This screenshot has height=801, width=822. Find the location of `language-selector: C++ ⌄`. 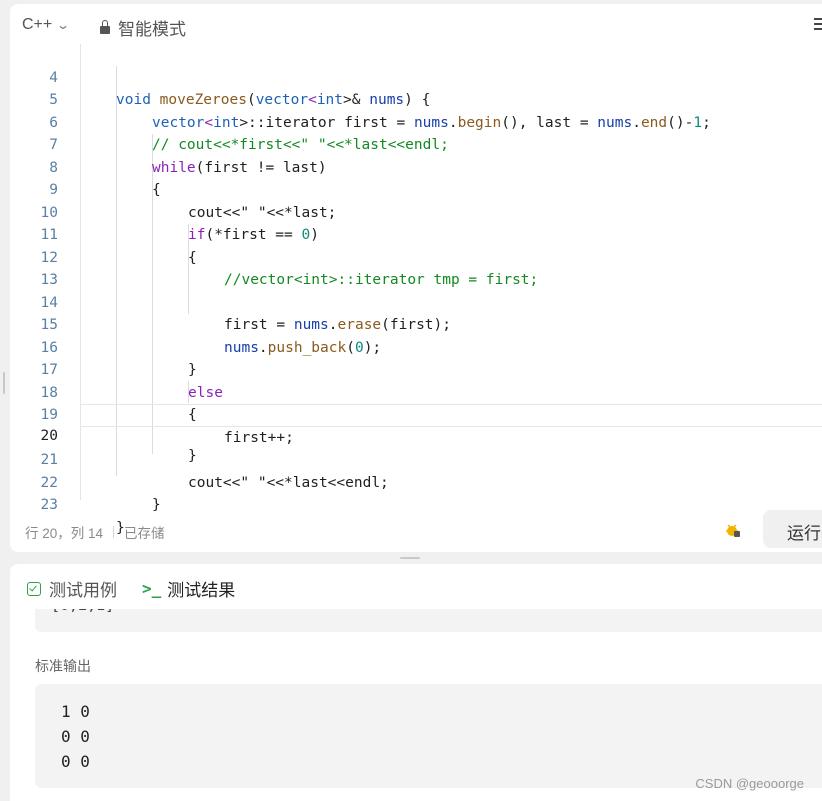

language-selector: C++ ⌄ is located at coordinates (46, 25).